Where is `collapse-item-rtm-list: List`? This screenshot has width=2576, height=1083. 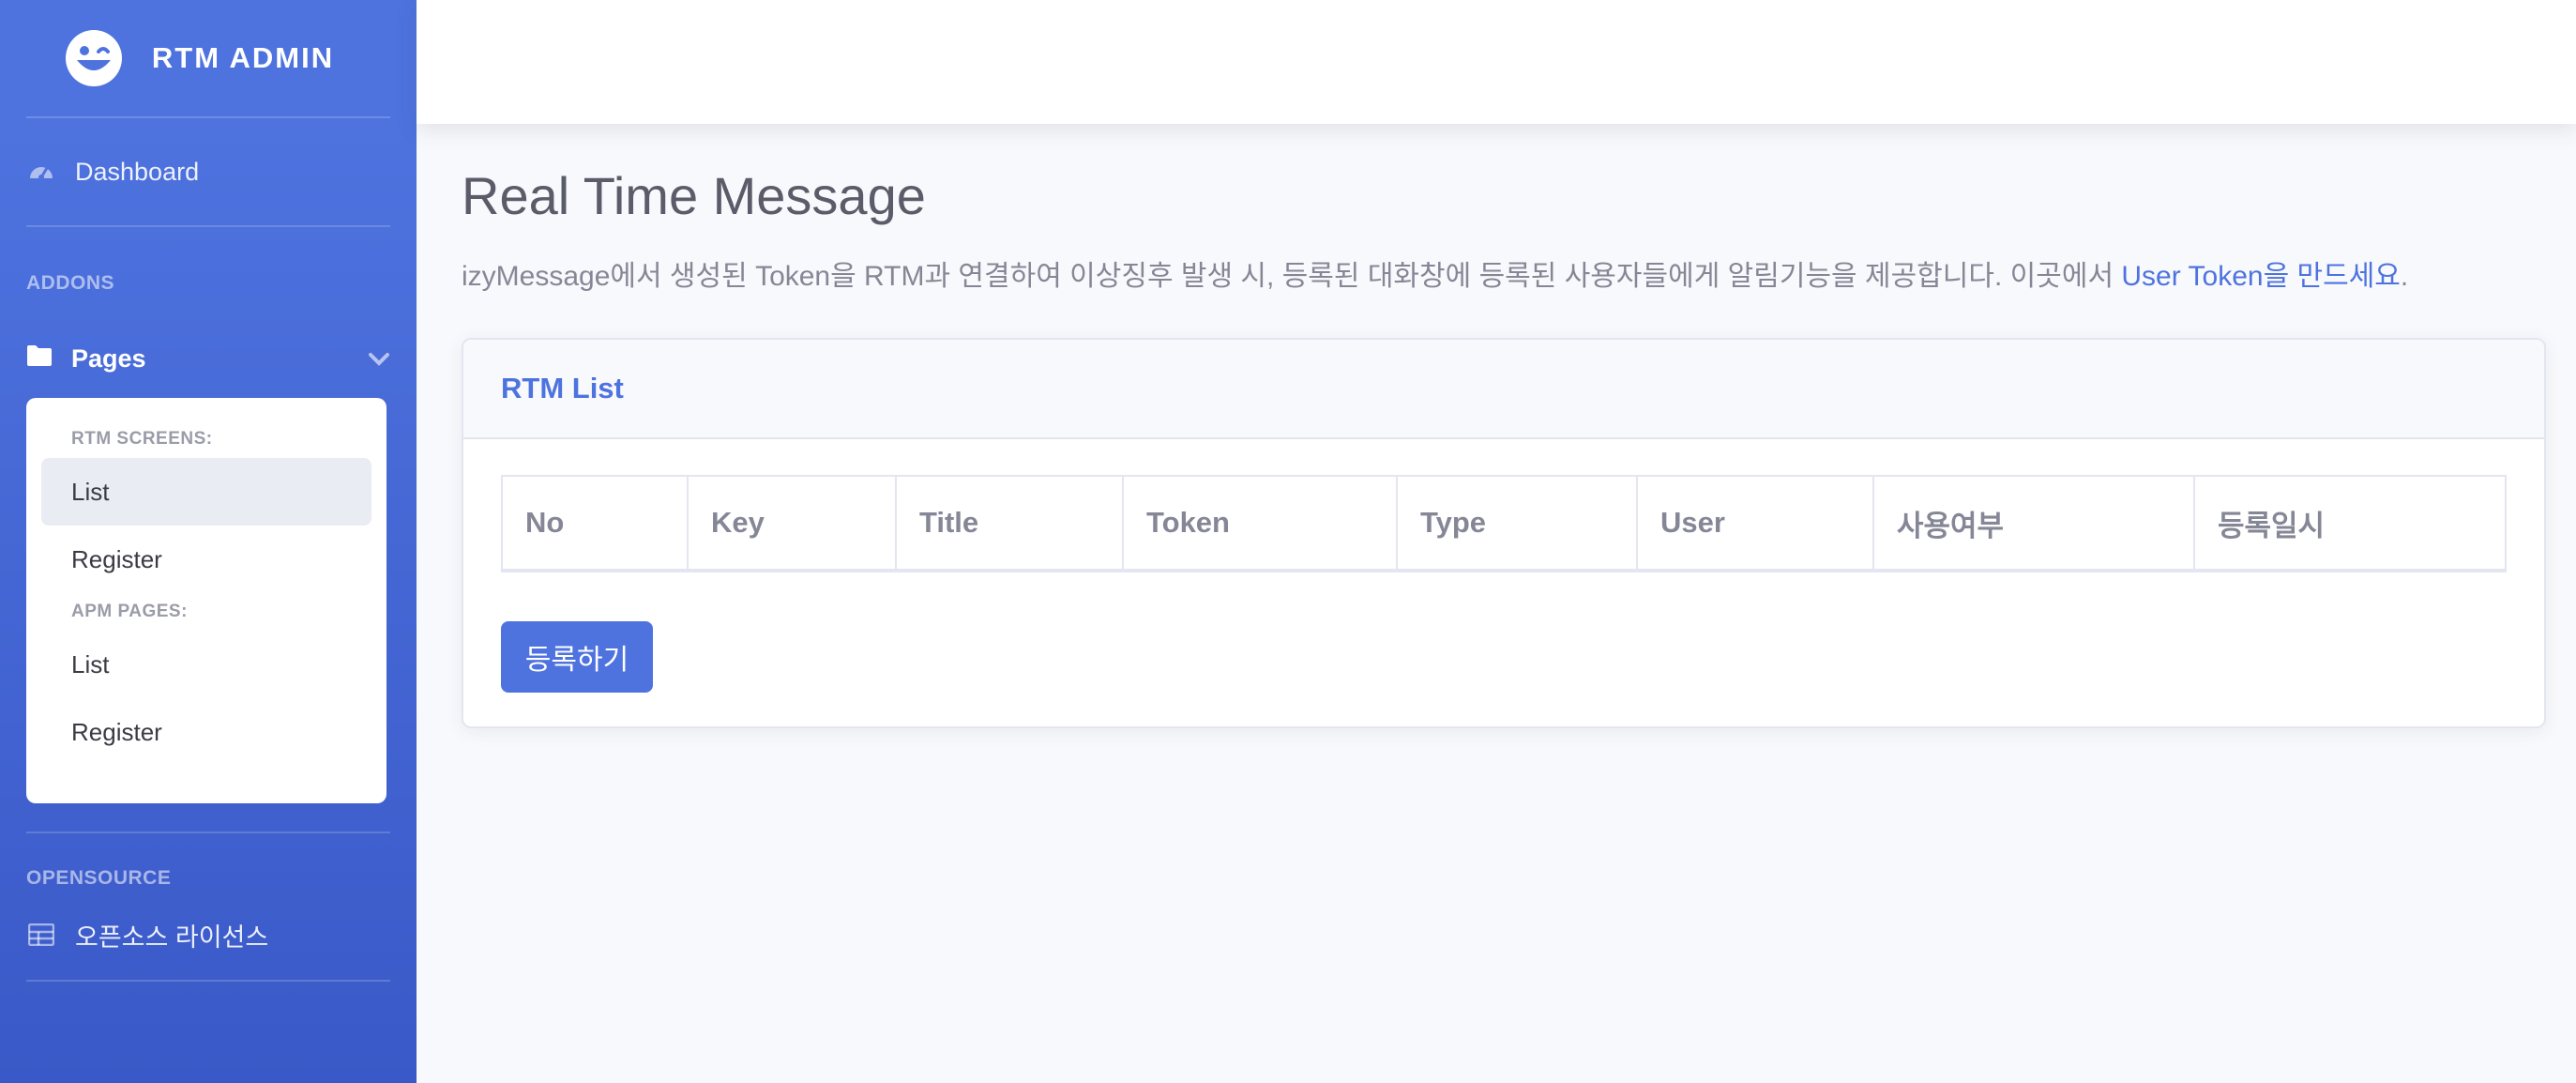
collapse-item-rtm-list: List is located at coordinates (206, 492).